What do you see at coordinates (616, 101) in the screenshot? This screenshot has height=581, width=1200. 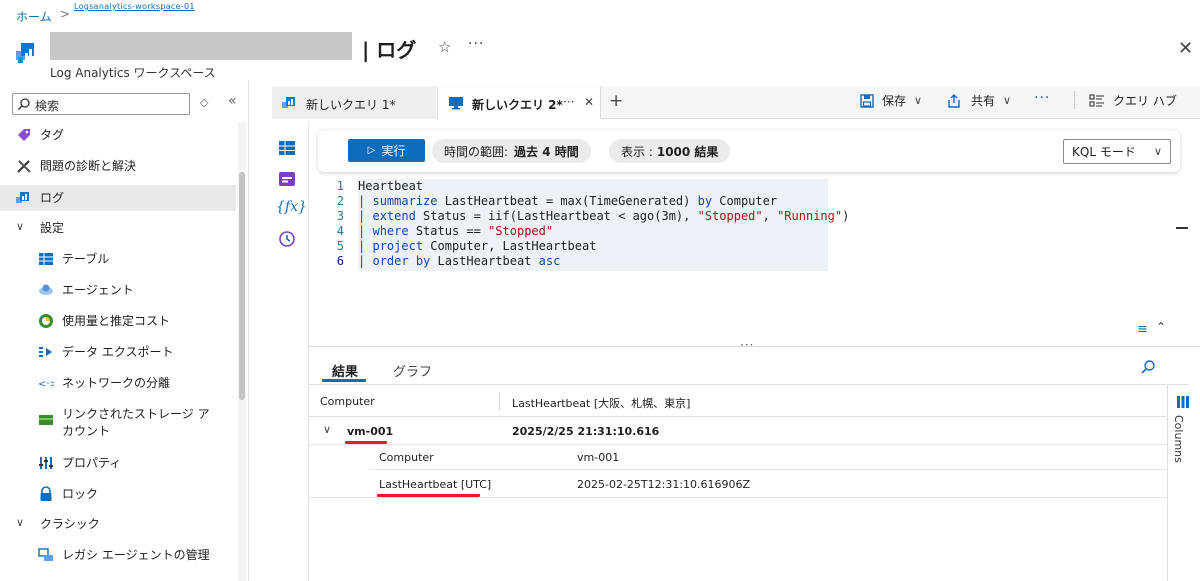 I see `add-tab-button: +` at bounding box center [616, 101].